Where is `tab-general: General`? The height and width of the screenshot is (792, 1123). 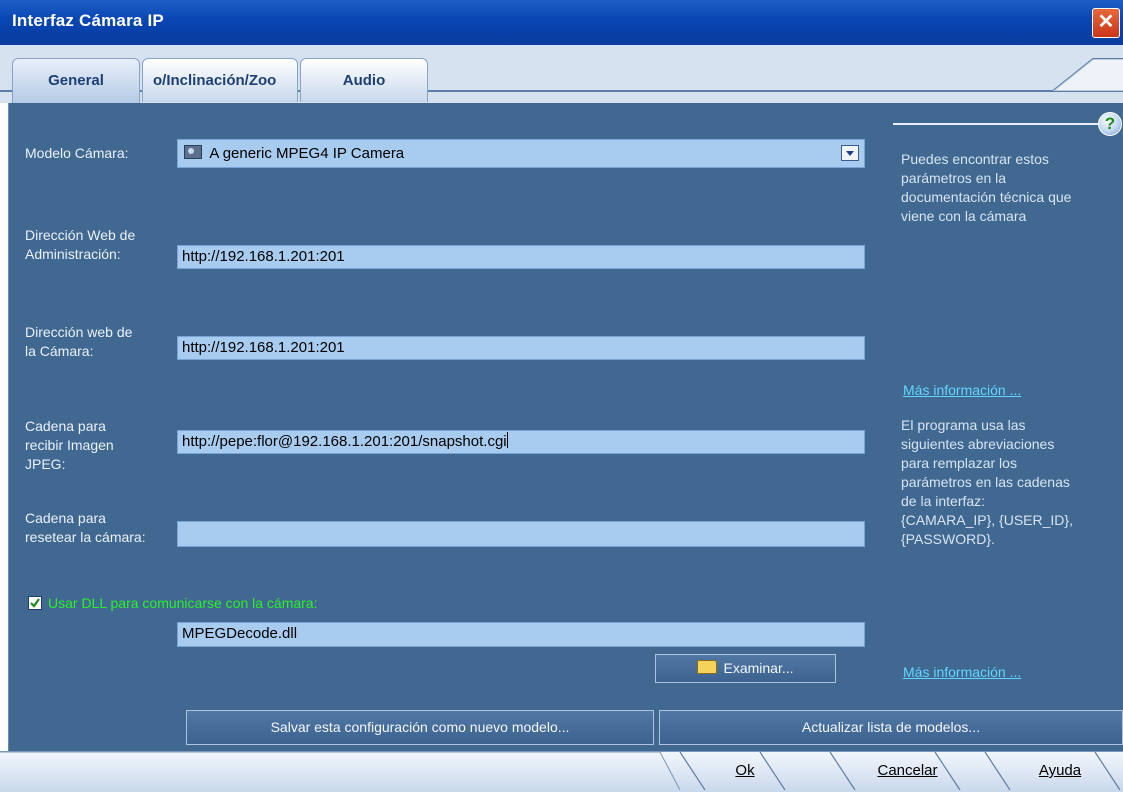
tab-general: General is located at coordinates (76, 81).